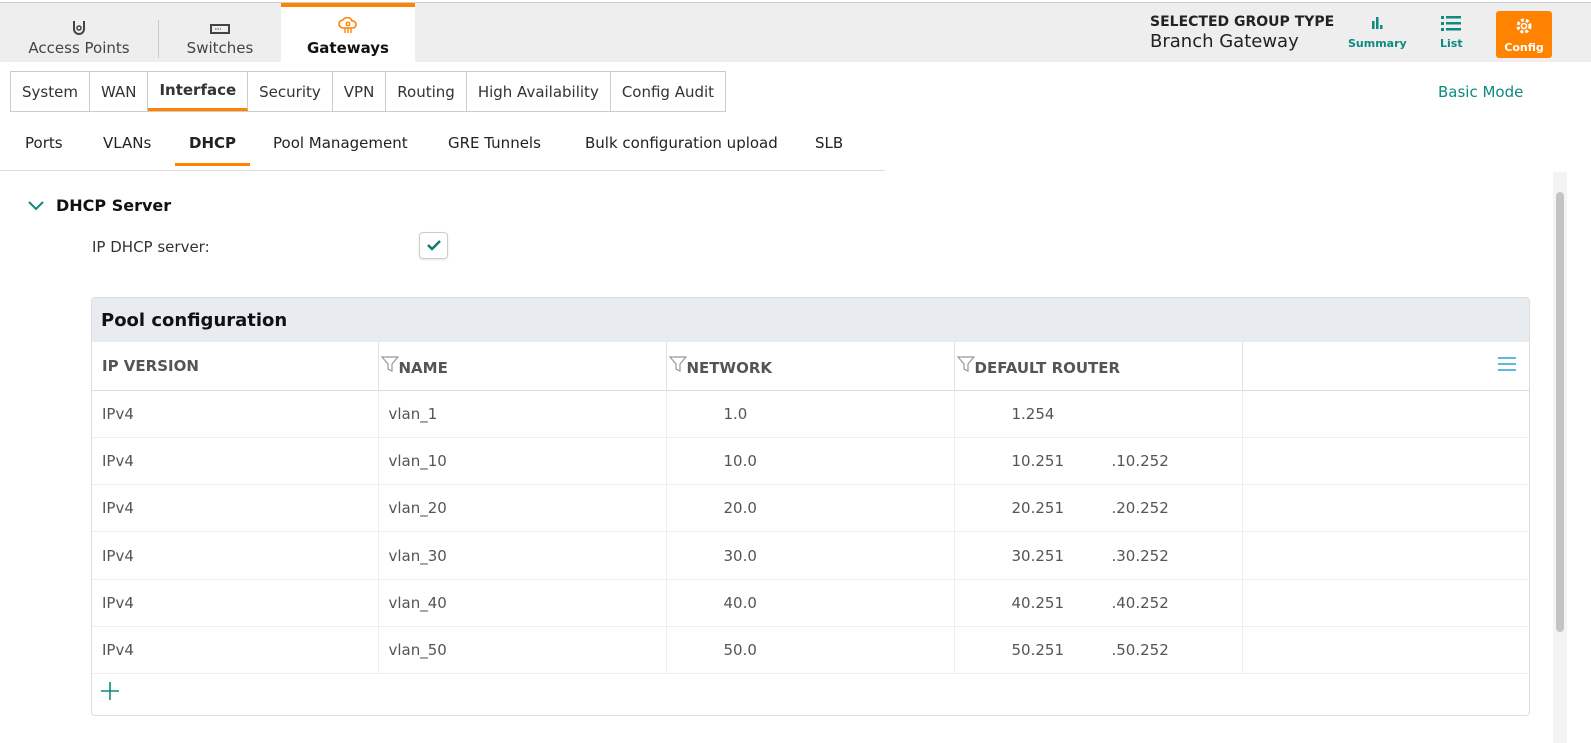 This screenshot has height=743, width=1591. What do you see at coordinates (127, 148) in the screenshot?
I see `subtab-vlans: VLANs` at bounding box center [127, 148].